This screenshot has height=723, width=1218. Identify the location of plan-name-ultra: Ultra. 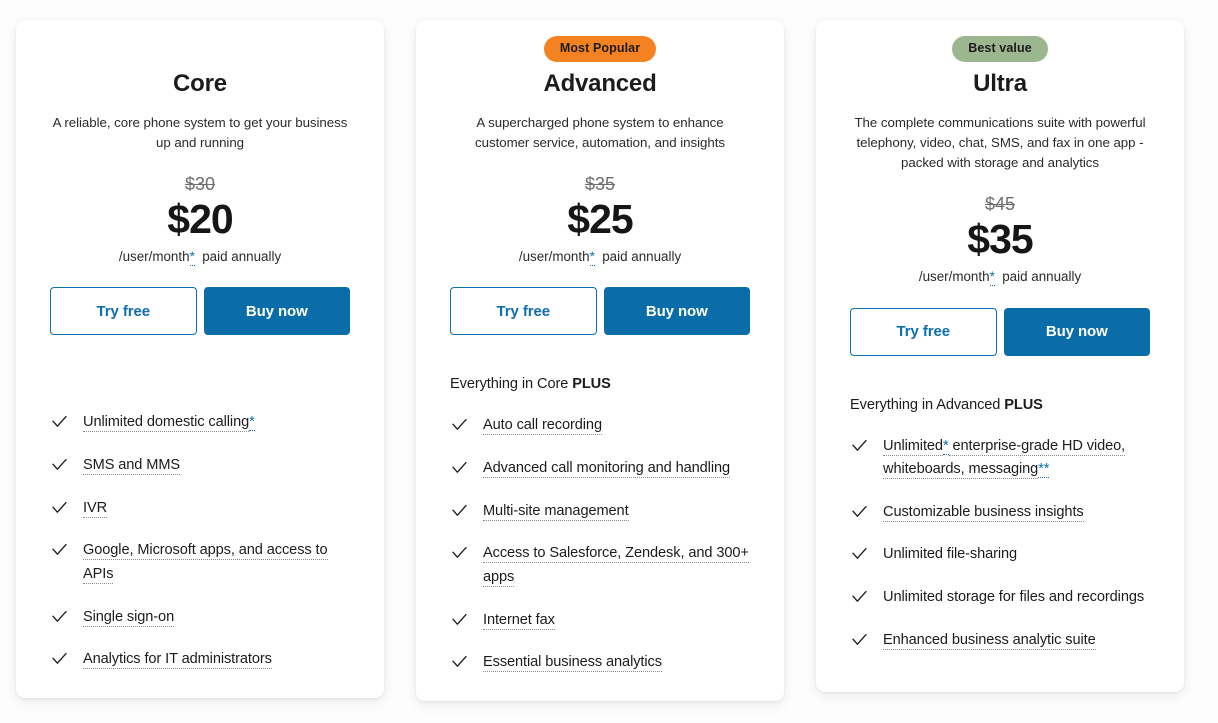
(1000, 83).